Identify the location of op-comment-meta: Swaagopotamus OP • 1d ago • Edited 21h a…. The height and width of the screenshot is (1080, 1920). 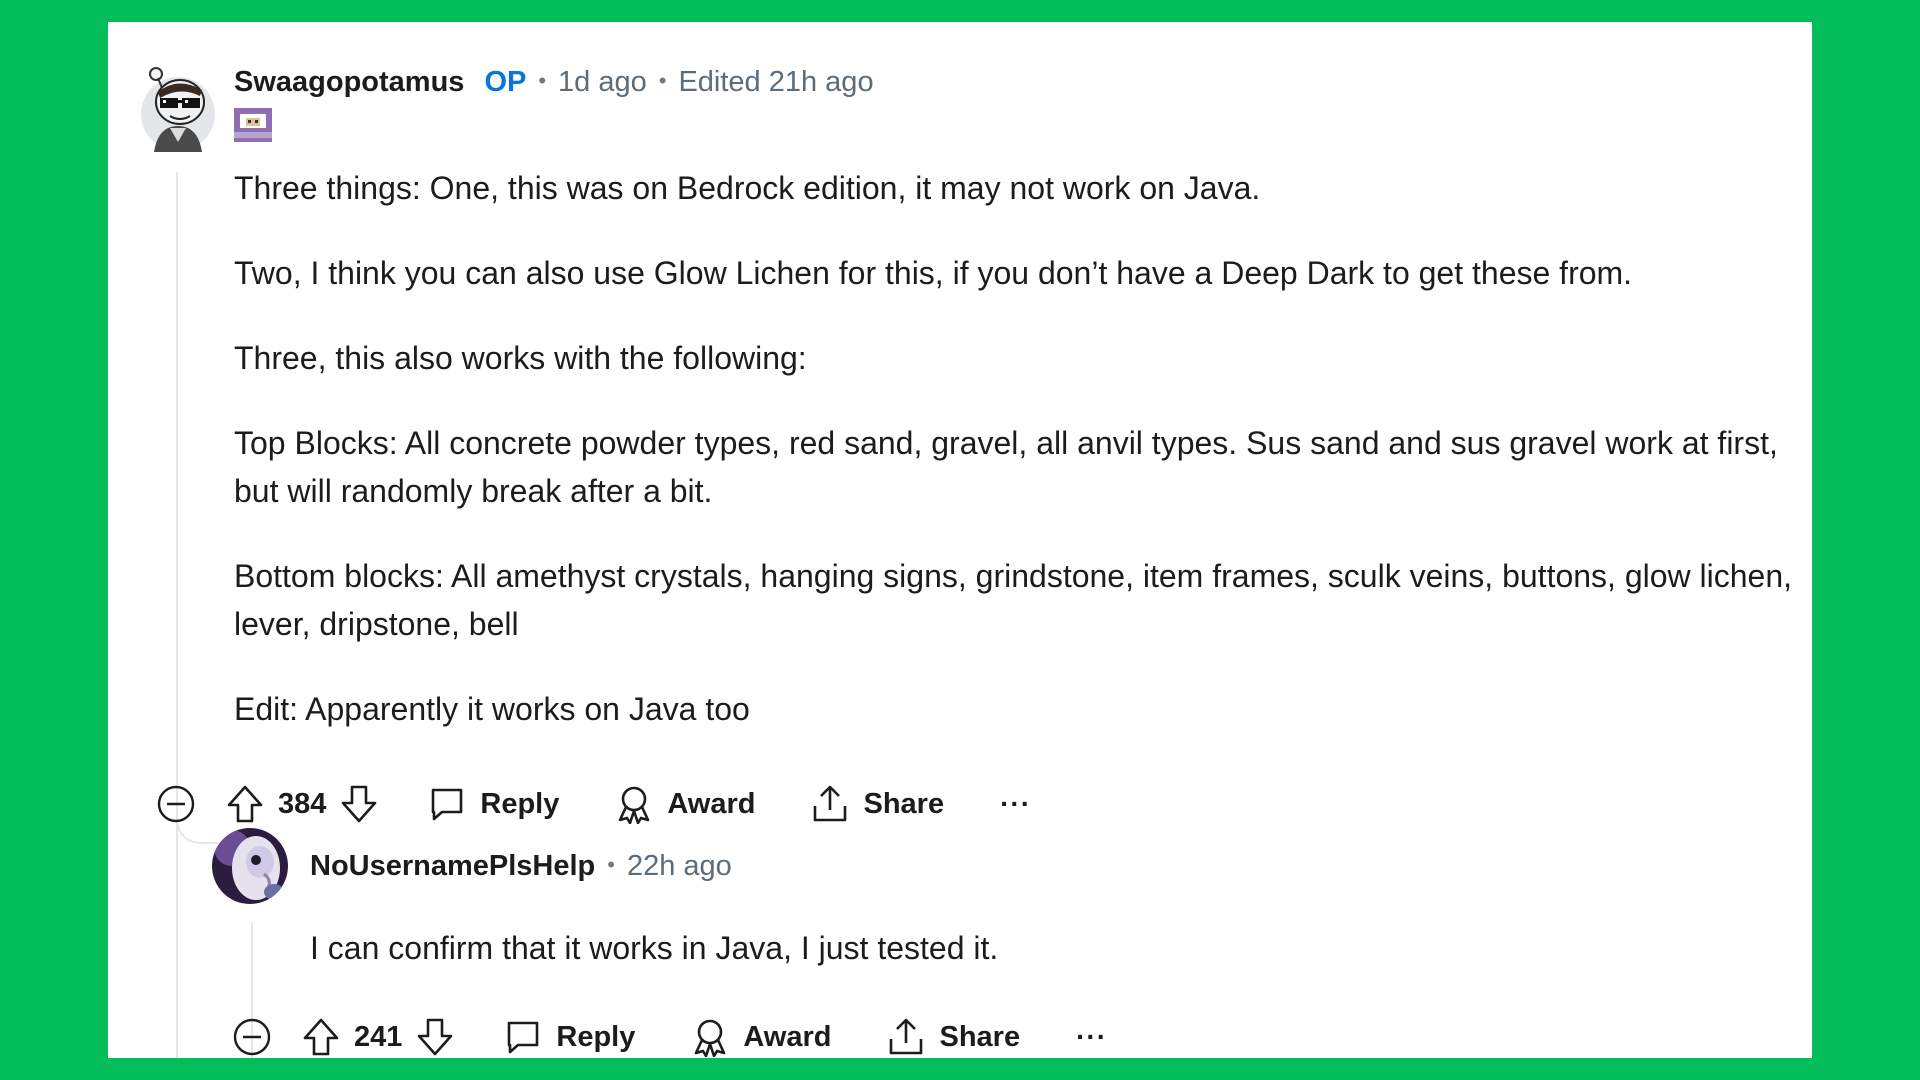
(554, 86).